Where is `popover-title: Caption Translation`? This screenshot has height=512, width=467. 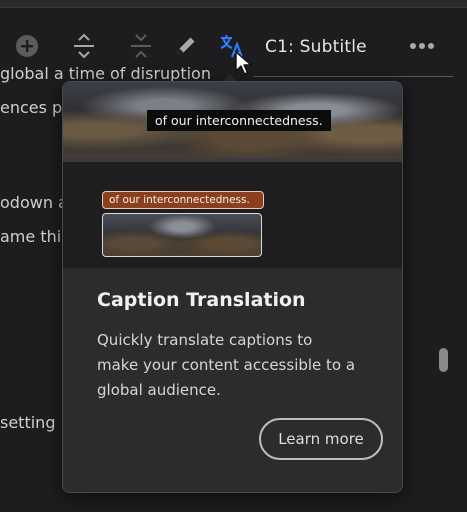
popover-title: Caption Translation is located at coordinates (201, 300).